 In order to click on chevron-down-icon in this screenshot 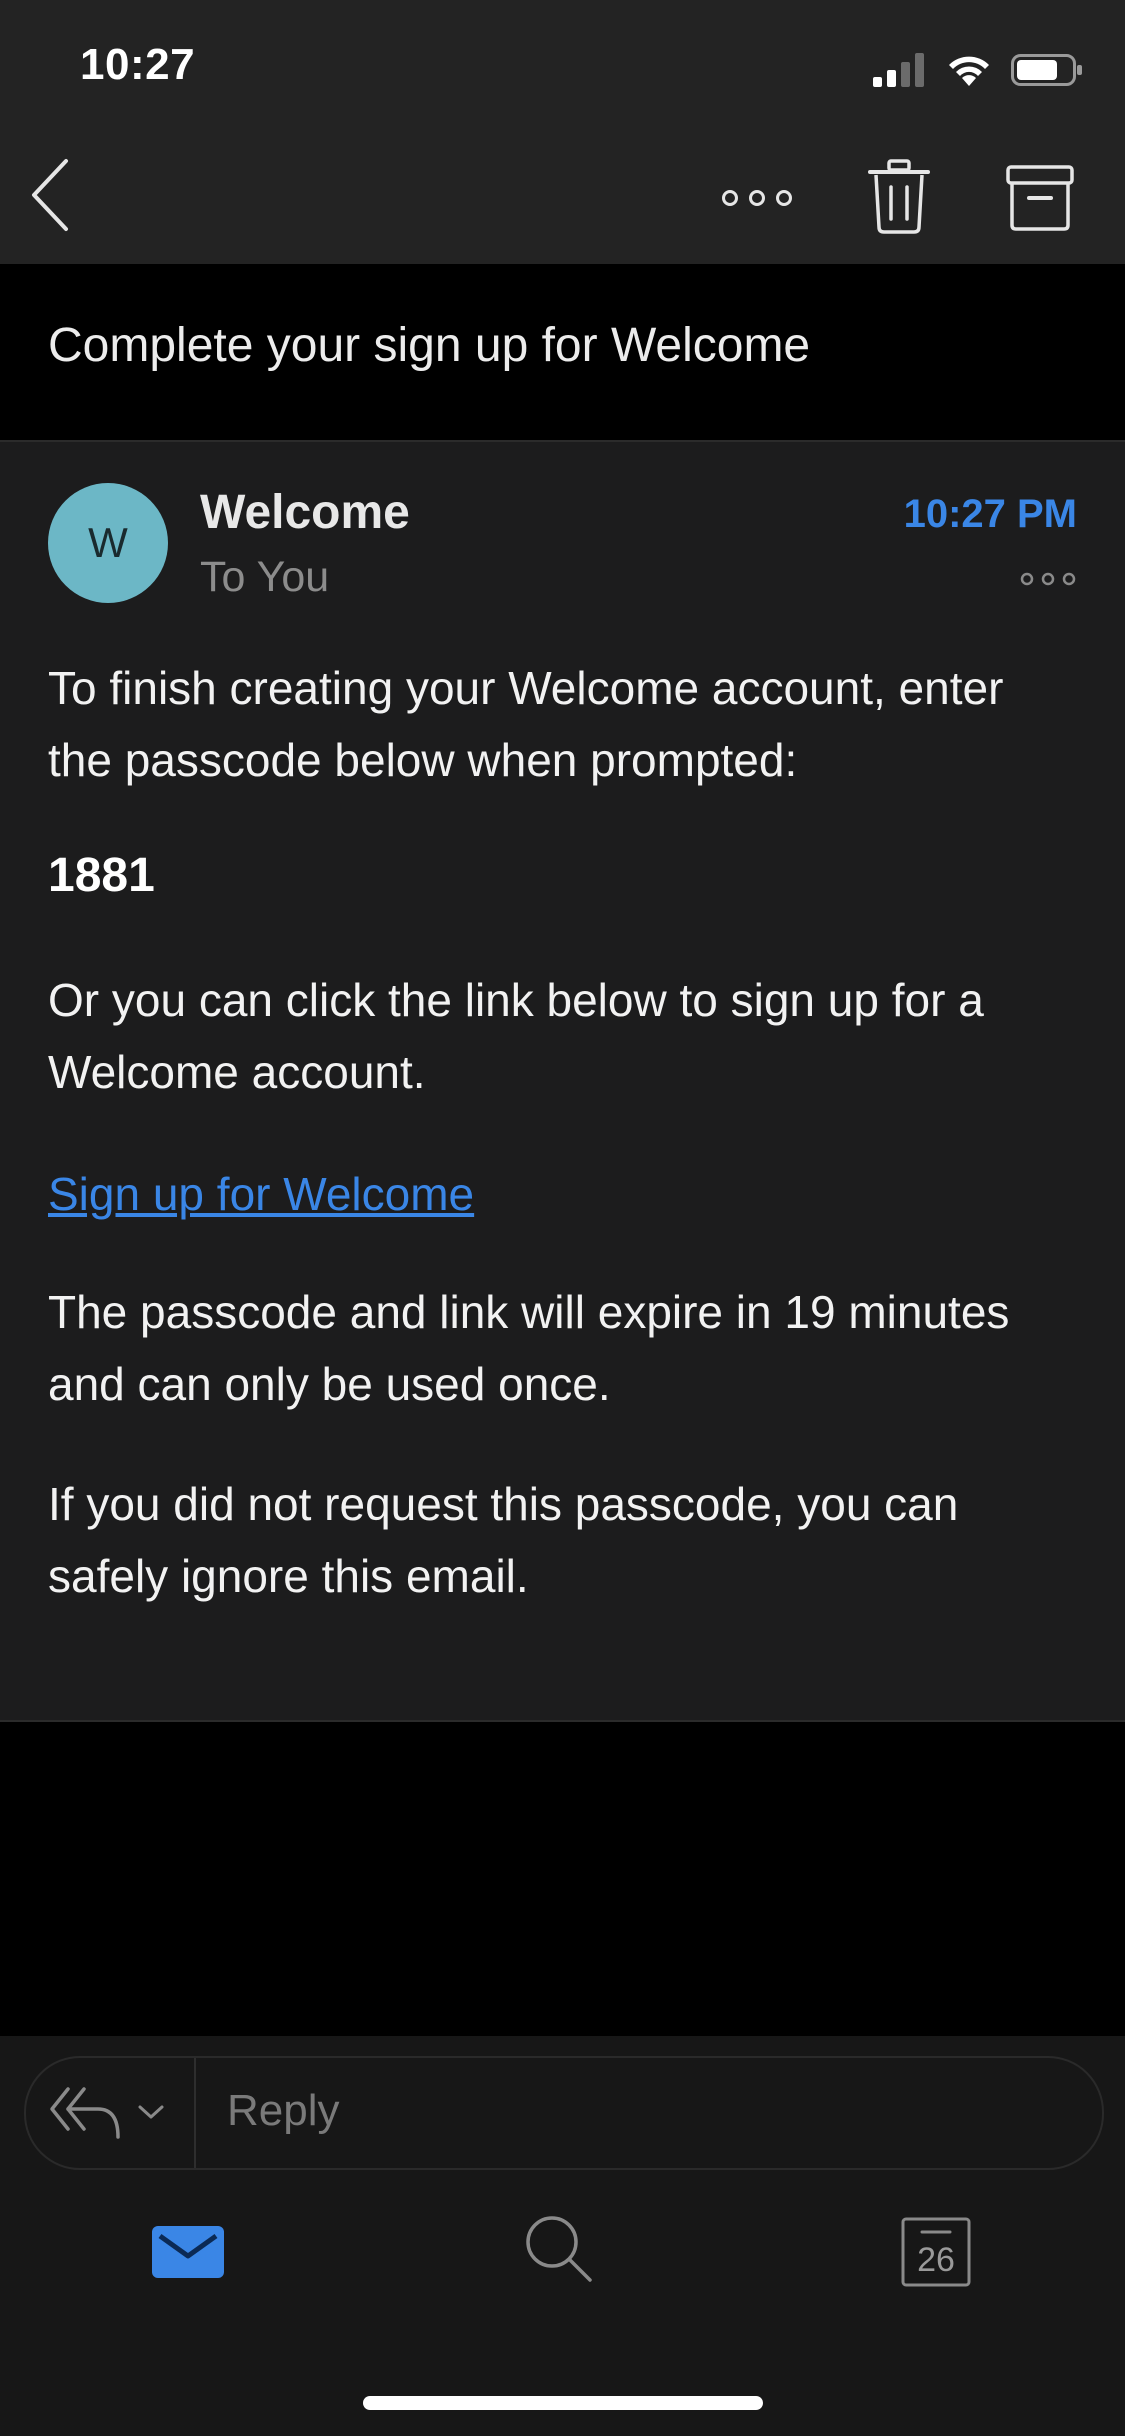, I will do `click(151, 2112)`.